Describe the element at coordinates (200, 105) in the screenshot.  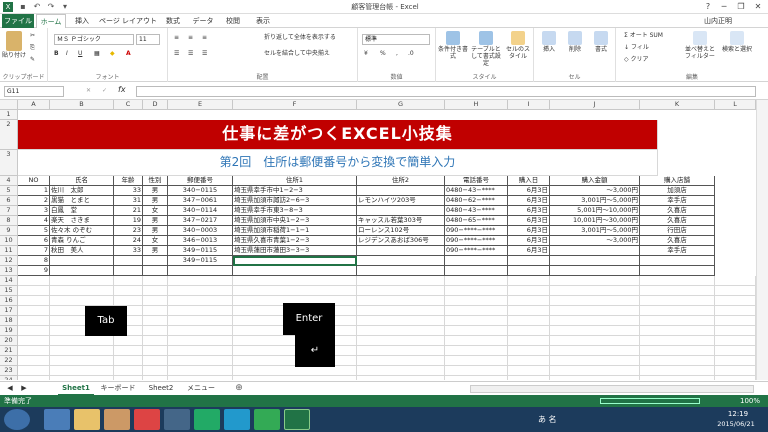
I see `column-header-e: E` at that location.